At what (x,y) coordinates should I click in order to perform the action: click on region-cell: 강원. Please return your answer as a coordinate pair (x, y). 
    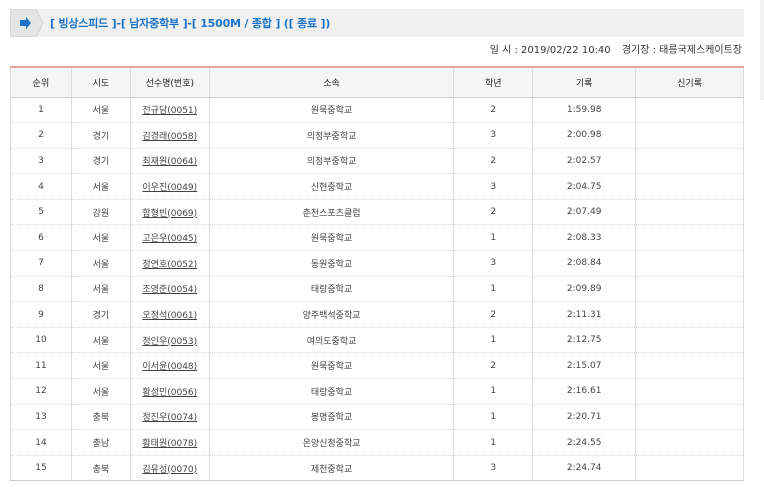
    Looking at the image, I should click on (100, 212).